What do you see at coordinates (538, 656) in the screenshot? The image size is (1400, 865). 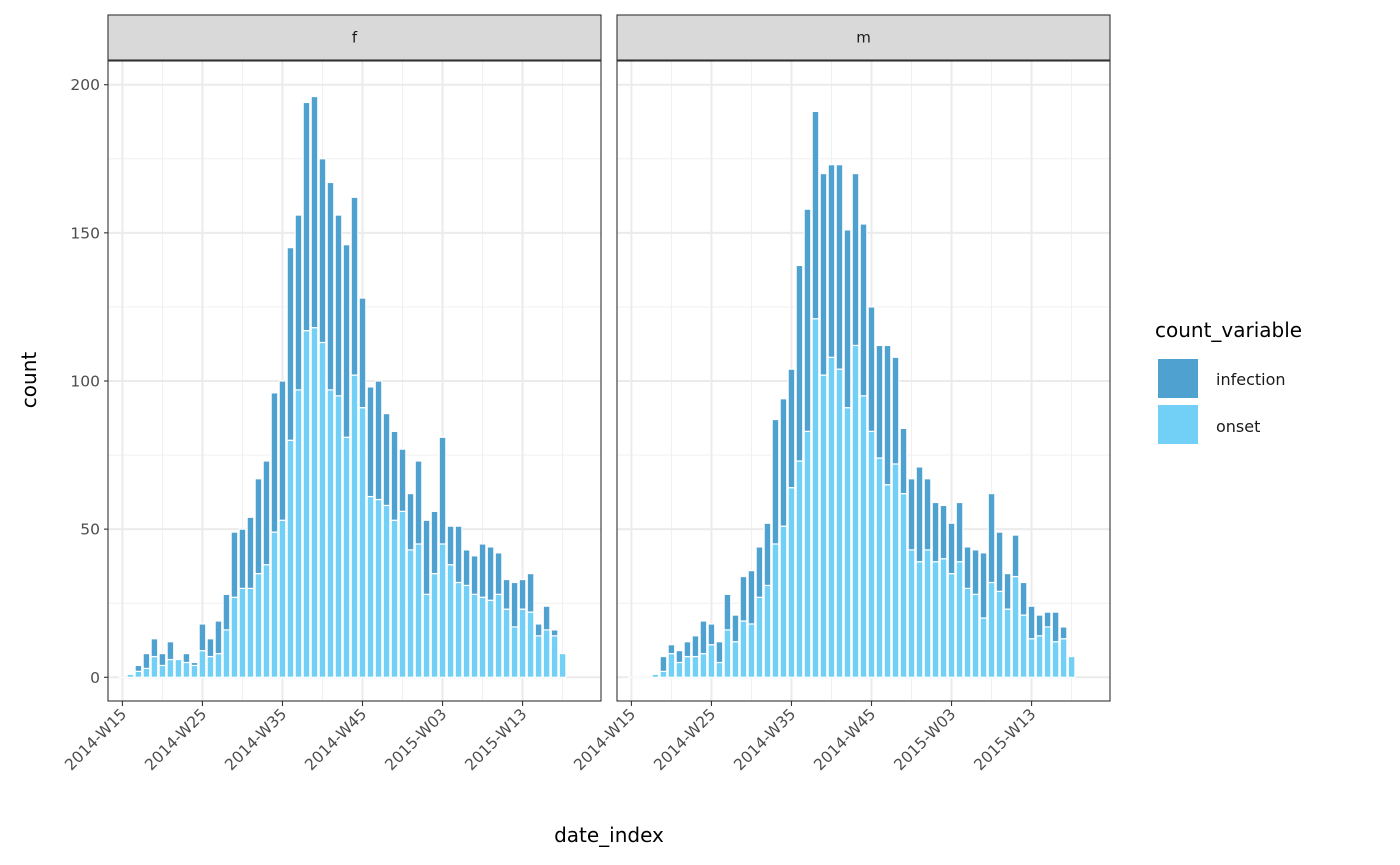 I see `bar-onset-2015-W15` at bounding box center [538, 656].